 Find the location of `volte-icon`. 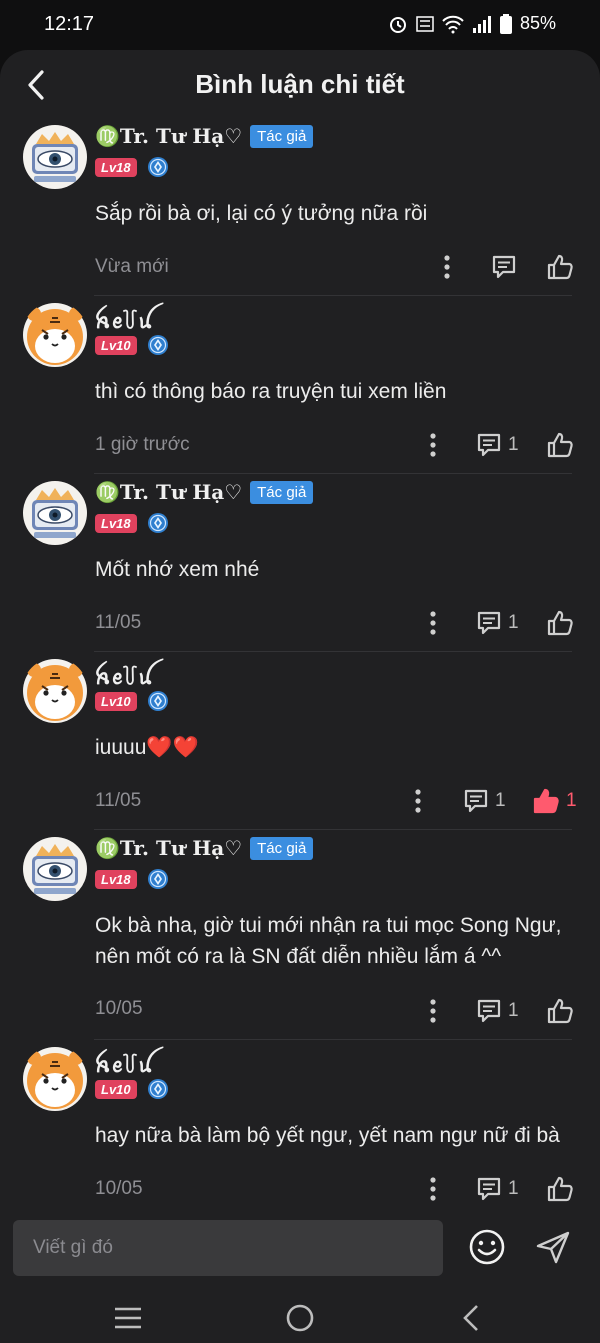

volte-icon is located at coordinates (425, 23).